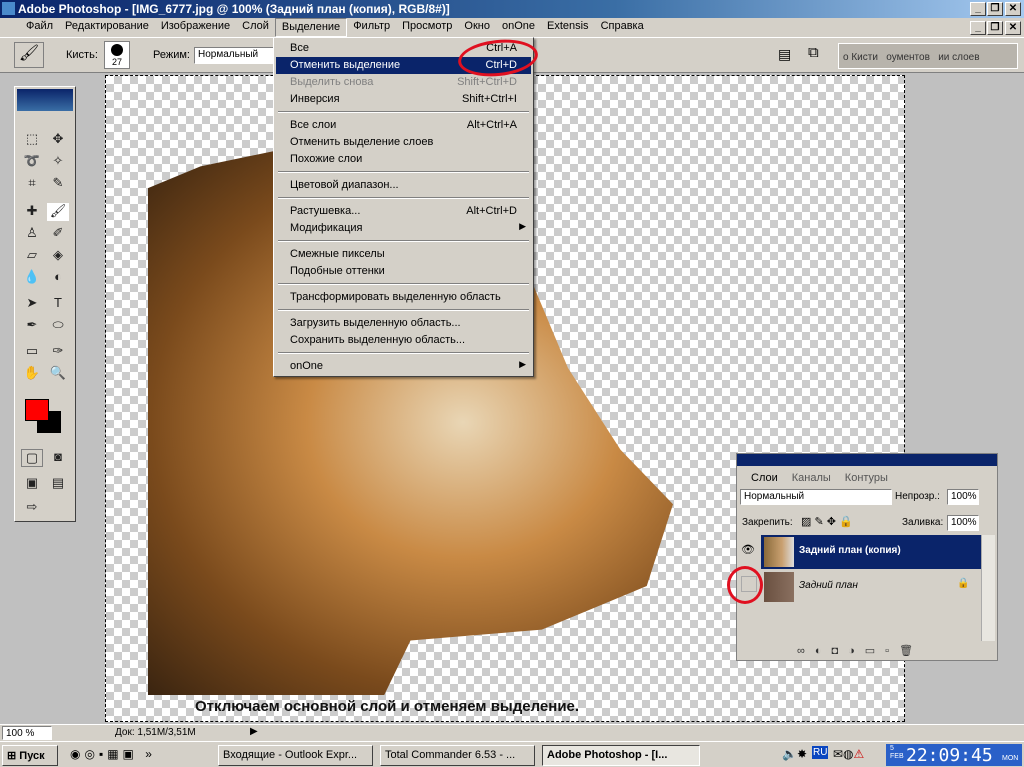  What do you see at coordinates (784, 54) in the screenshot?
I see `file-browser-icon: ▤` at bounding box center [784, 54].